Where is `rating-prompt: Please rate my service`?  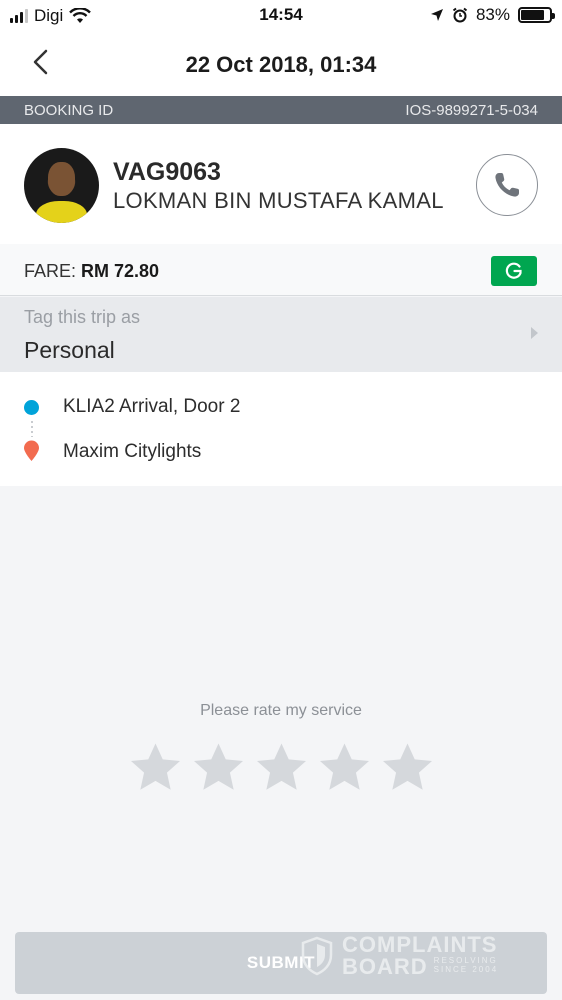 rating-prompt: Please rate my service is located at coordinates (281, 710).